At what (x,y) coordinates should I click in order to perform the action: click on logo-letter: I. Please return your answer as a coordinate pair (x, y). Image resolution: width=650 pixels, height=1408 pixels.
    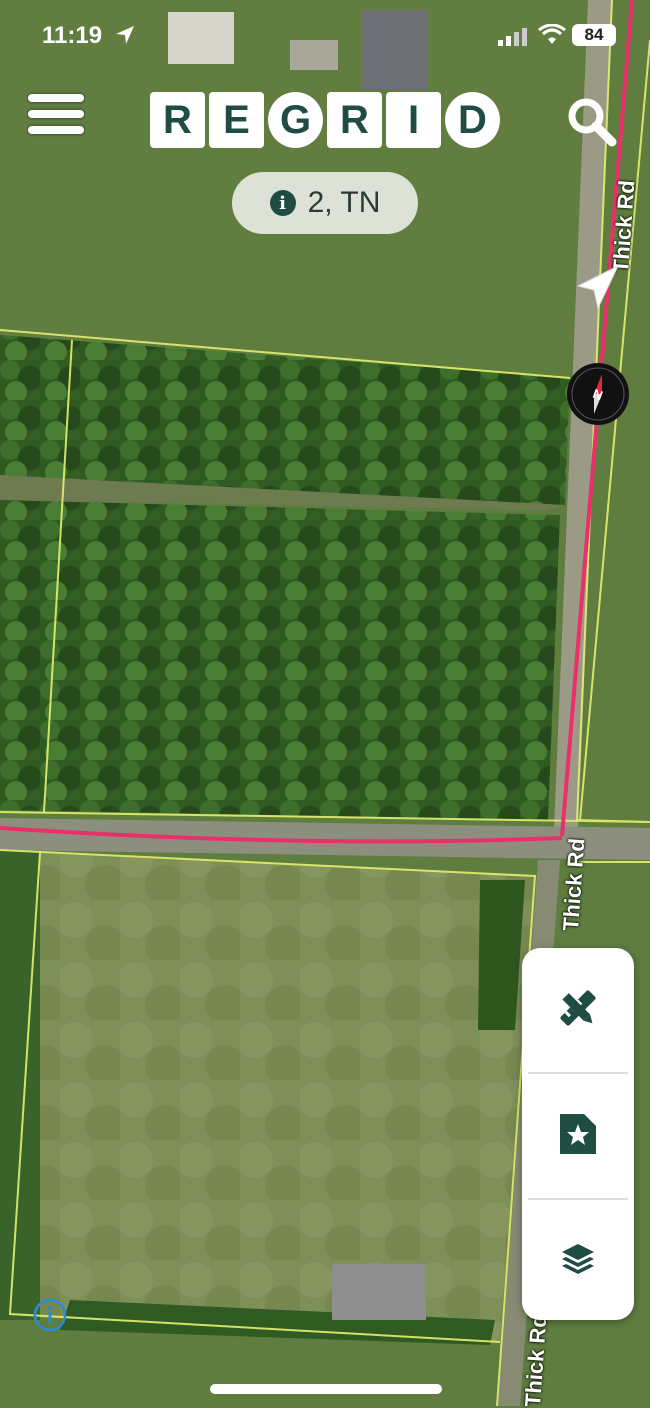
    Looking at the image, I should click on (413, 120).